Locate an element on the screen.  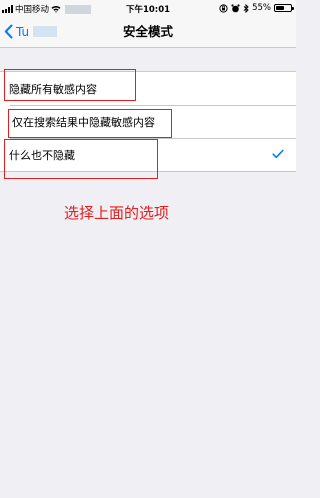
navigation-bar: Tu 安全模式 is located at coordinates (148, 32).